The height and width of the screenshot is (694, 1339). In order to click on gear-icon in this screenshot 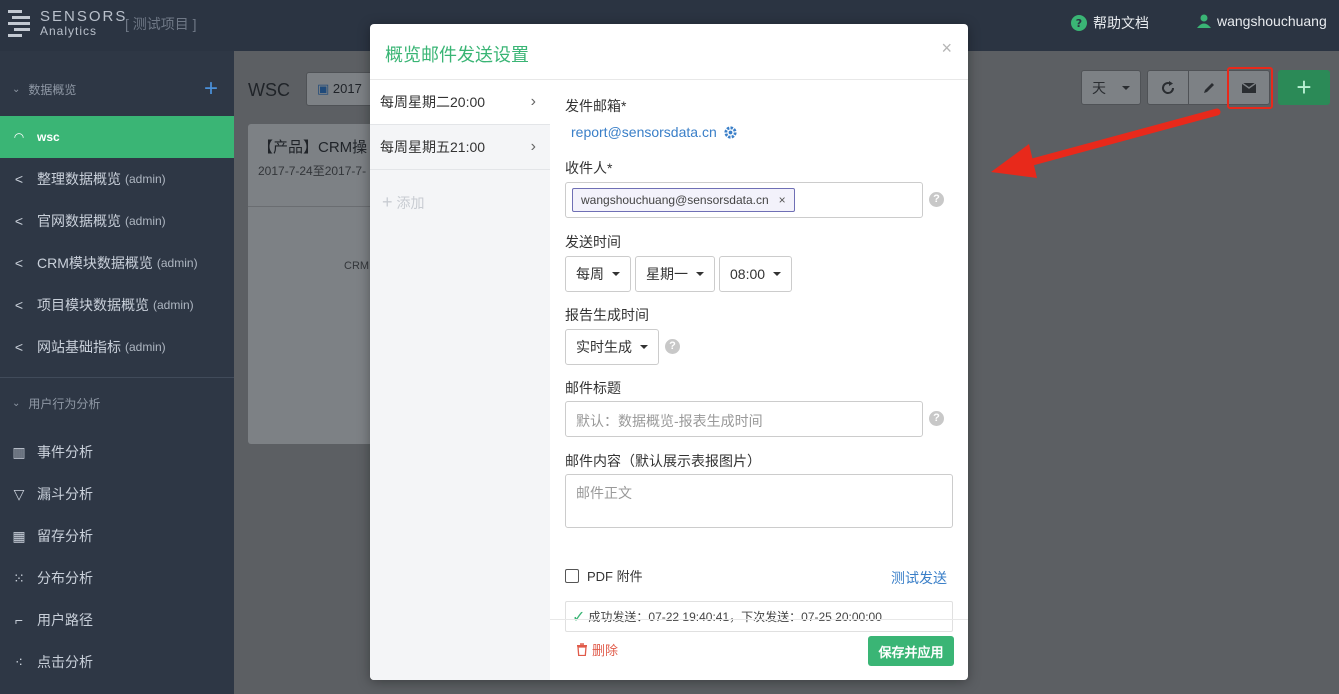, I will do `click(730, 132)`.